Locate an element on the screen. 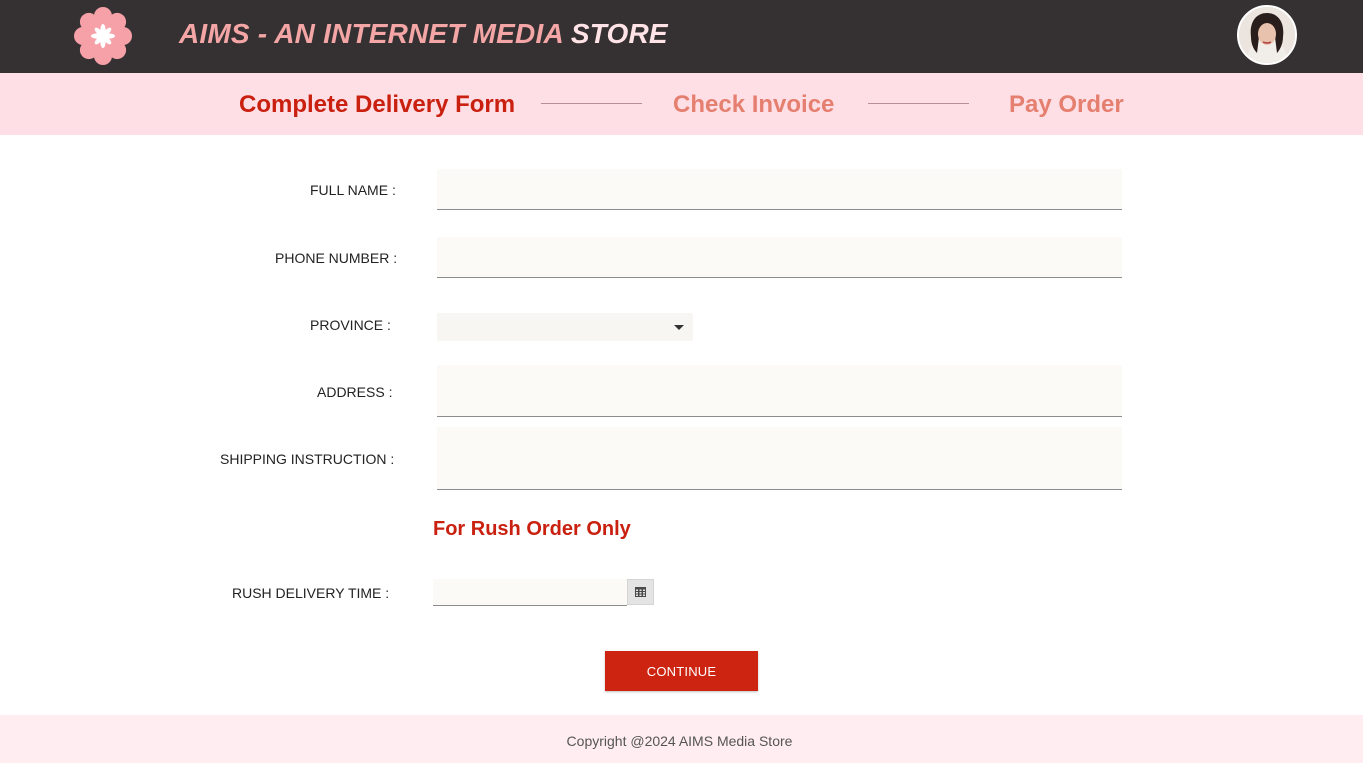 This screenshot has width=1363, height=763. top-header: AIMS - AN INTERNET MEDIA STORE is located at coordinates (681, 36).